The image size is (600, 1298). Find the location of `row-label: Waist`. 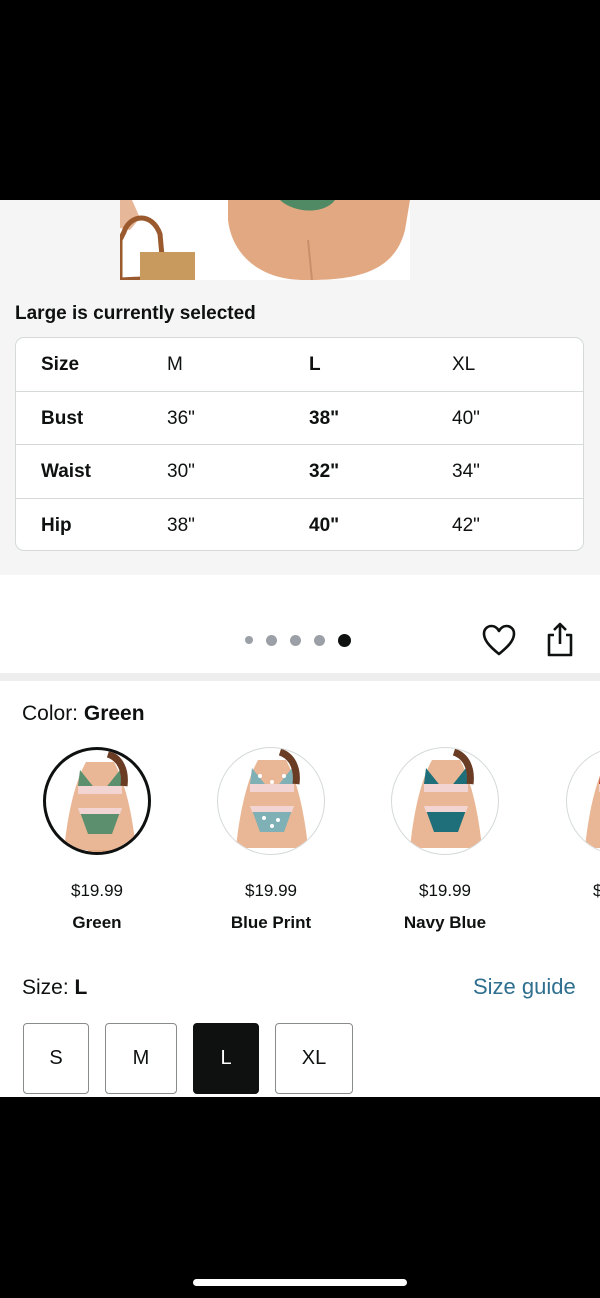

row-label: Waist is located at coordinates (66, 471).